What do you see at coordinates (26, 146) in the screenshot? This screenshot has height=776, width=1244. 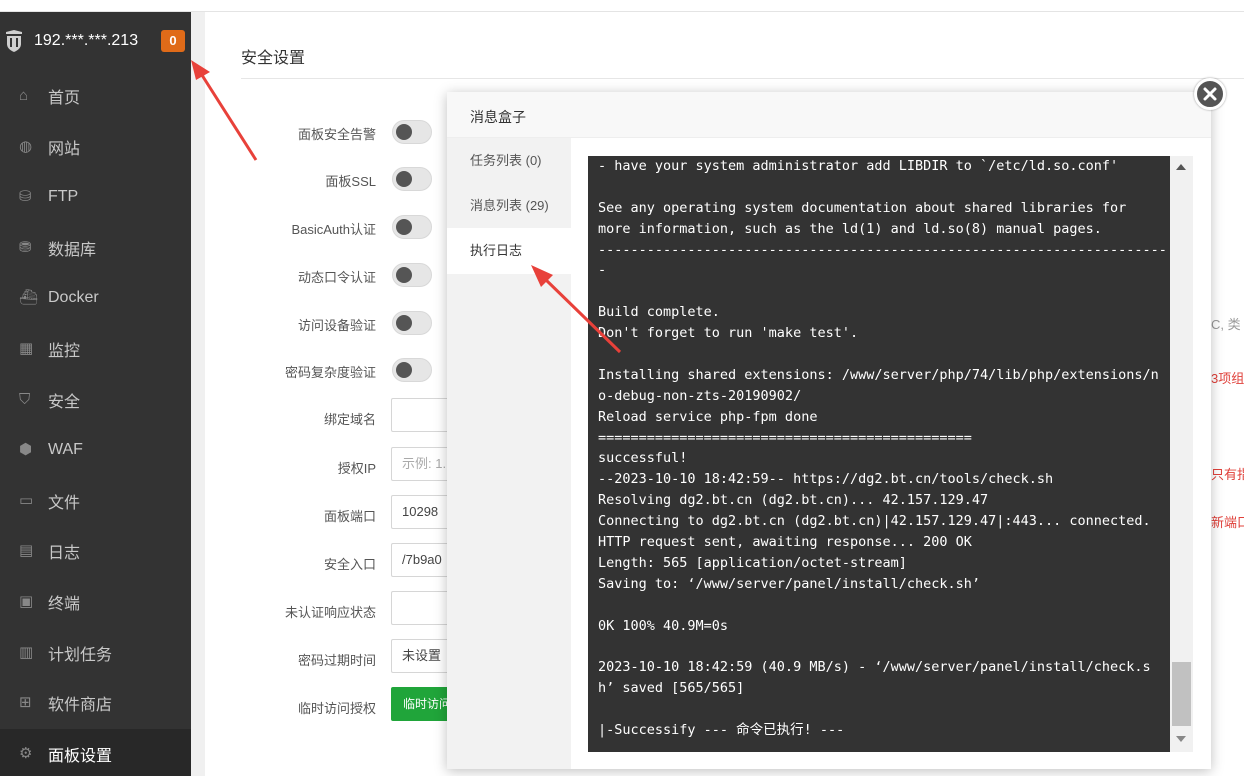 I see `globe-icon: ◍` at bounding box center [26, 146].